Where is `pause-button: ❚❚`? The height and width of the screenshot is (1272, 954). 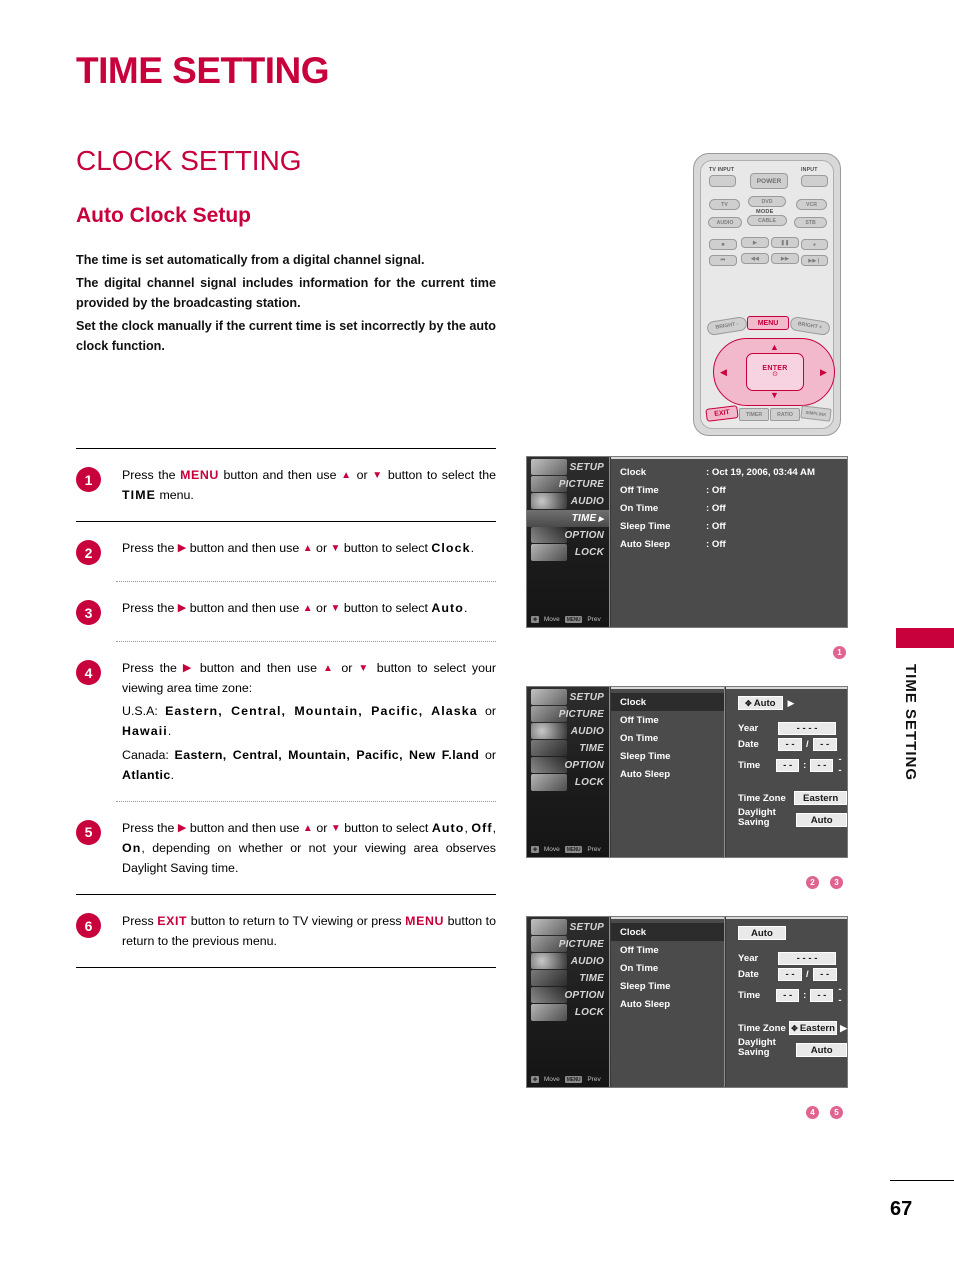
pause-button: ❚❚ is located at coordinates (785, 242).